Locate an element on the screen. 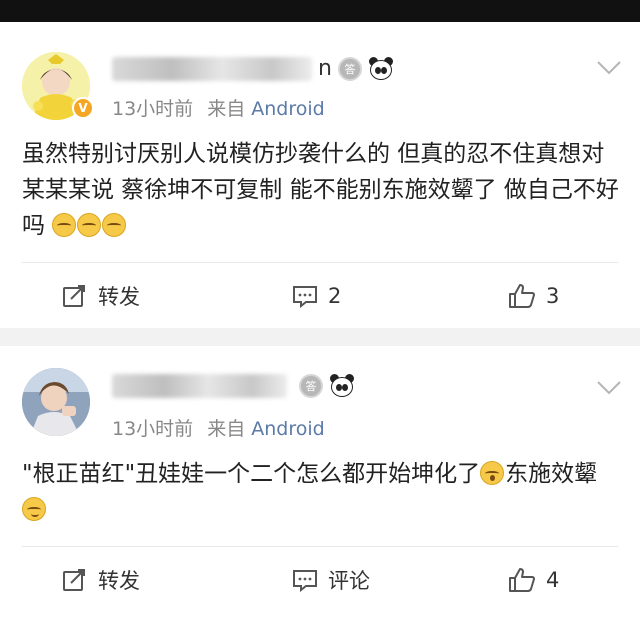 This screenshot has width=640, height=637. action-bar: 转发 2 3 is located at coordinates (320, 296).